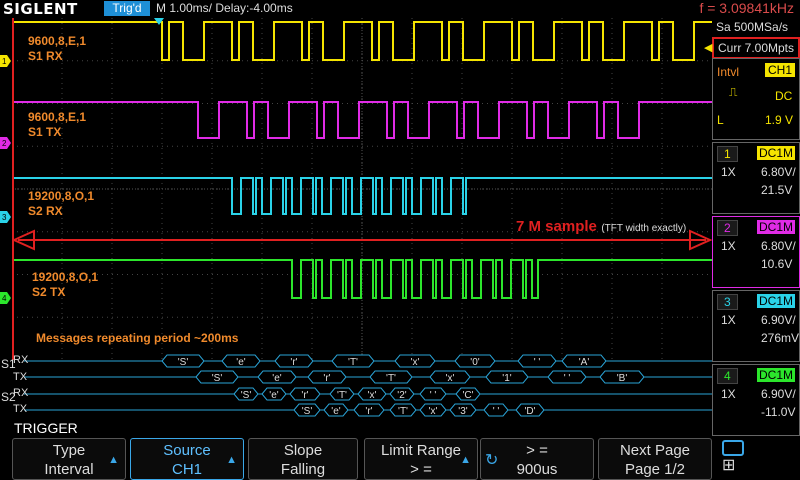 This screenshot has height=480, width=800. I want to click on ch3-offset: 276mV, so click(780, 338).